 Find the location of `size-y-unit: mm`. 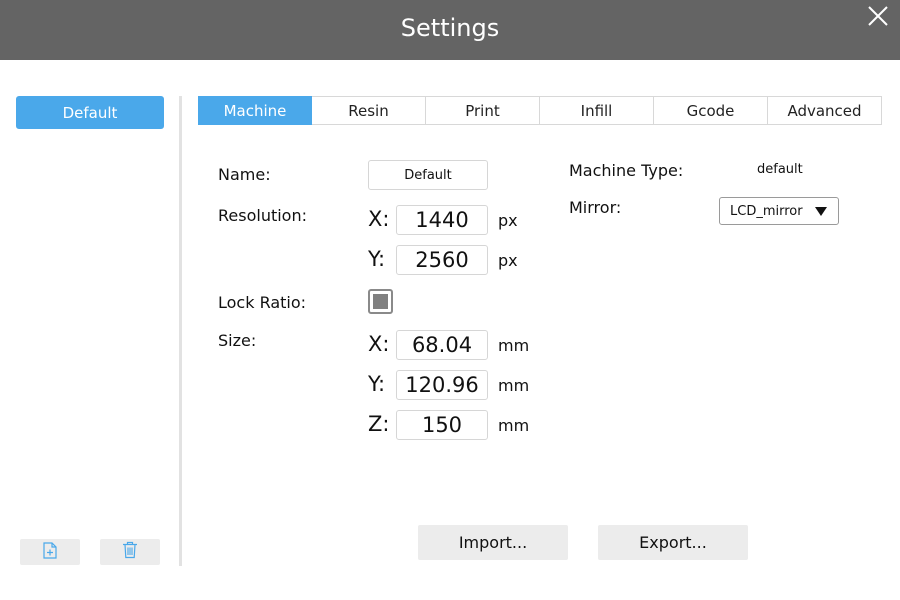

size-y-unit: mm is located at coordinates (514, 385).